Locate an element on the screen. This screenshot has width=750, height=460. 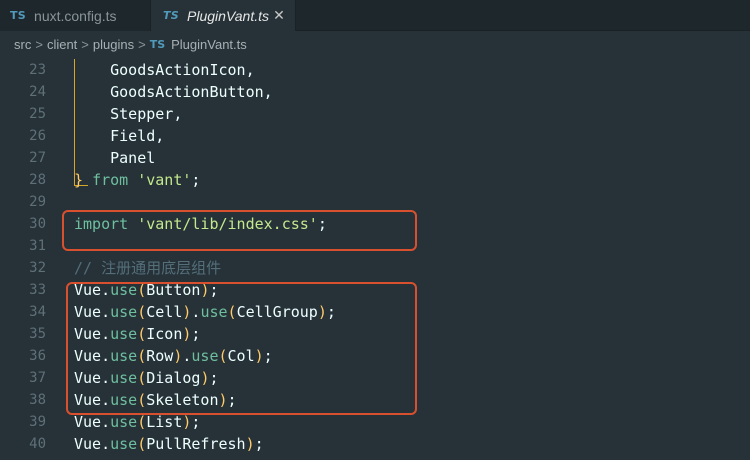
line-number: 26 is located at coordinates (37, 136).